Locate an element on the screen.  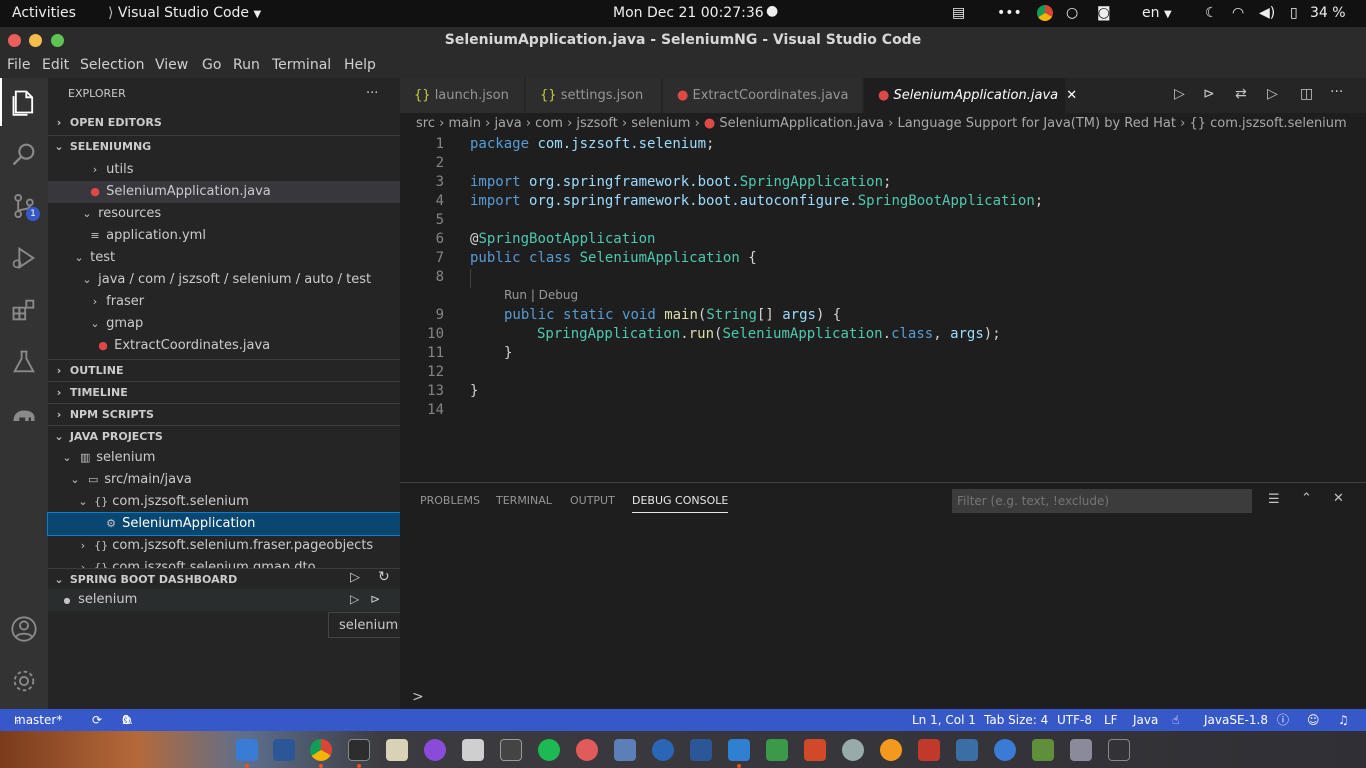
breadcrumb-com: com is located at coordinates (549, 123).